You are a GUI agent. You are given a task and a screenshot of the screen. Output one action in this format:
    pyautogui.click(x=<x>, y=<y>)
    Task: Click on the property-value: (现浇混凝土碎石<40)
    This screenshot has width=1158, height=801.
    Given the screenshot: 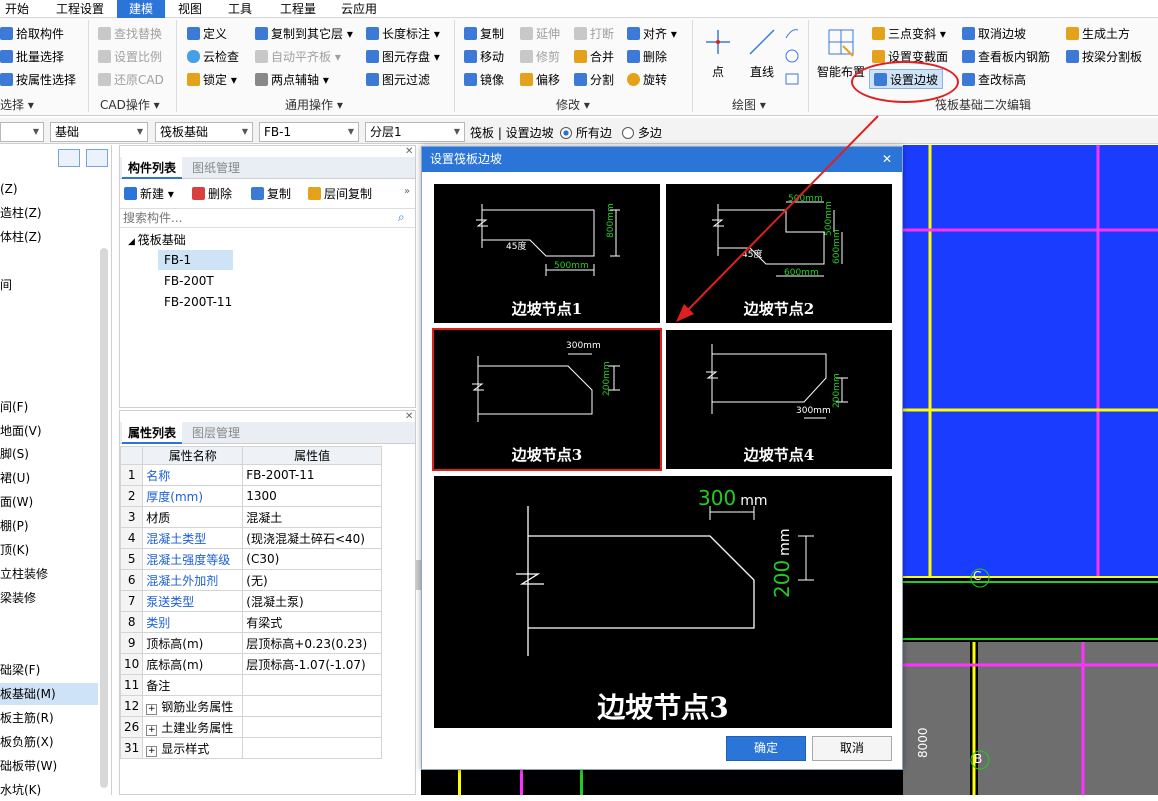 What is the action you would take?
    pyautogui.click(x=312, y=538)
    